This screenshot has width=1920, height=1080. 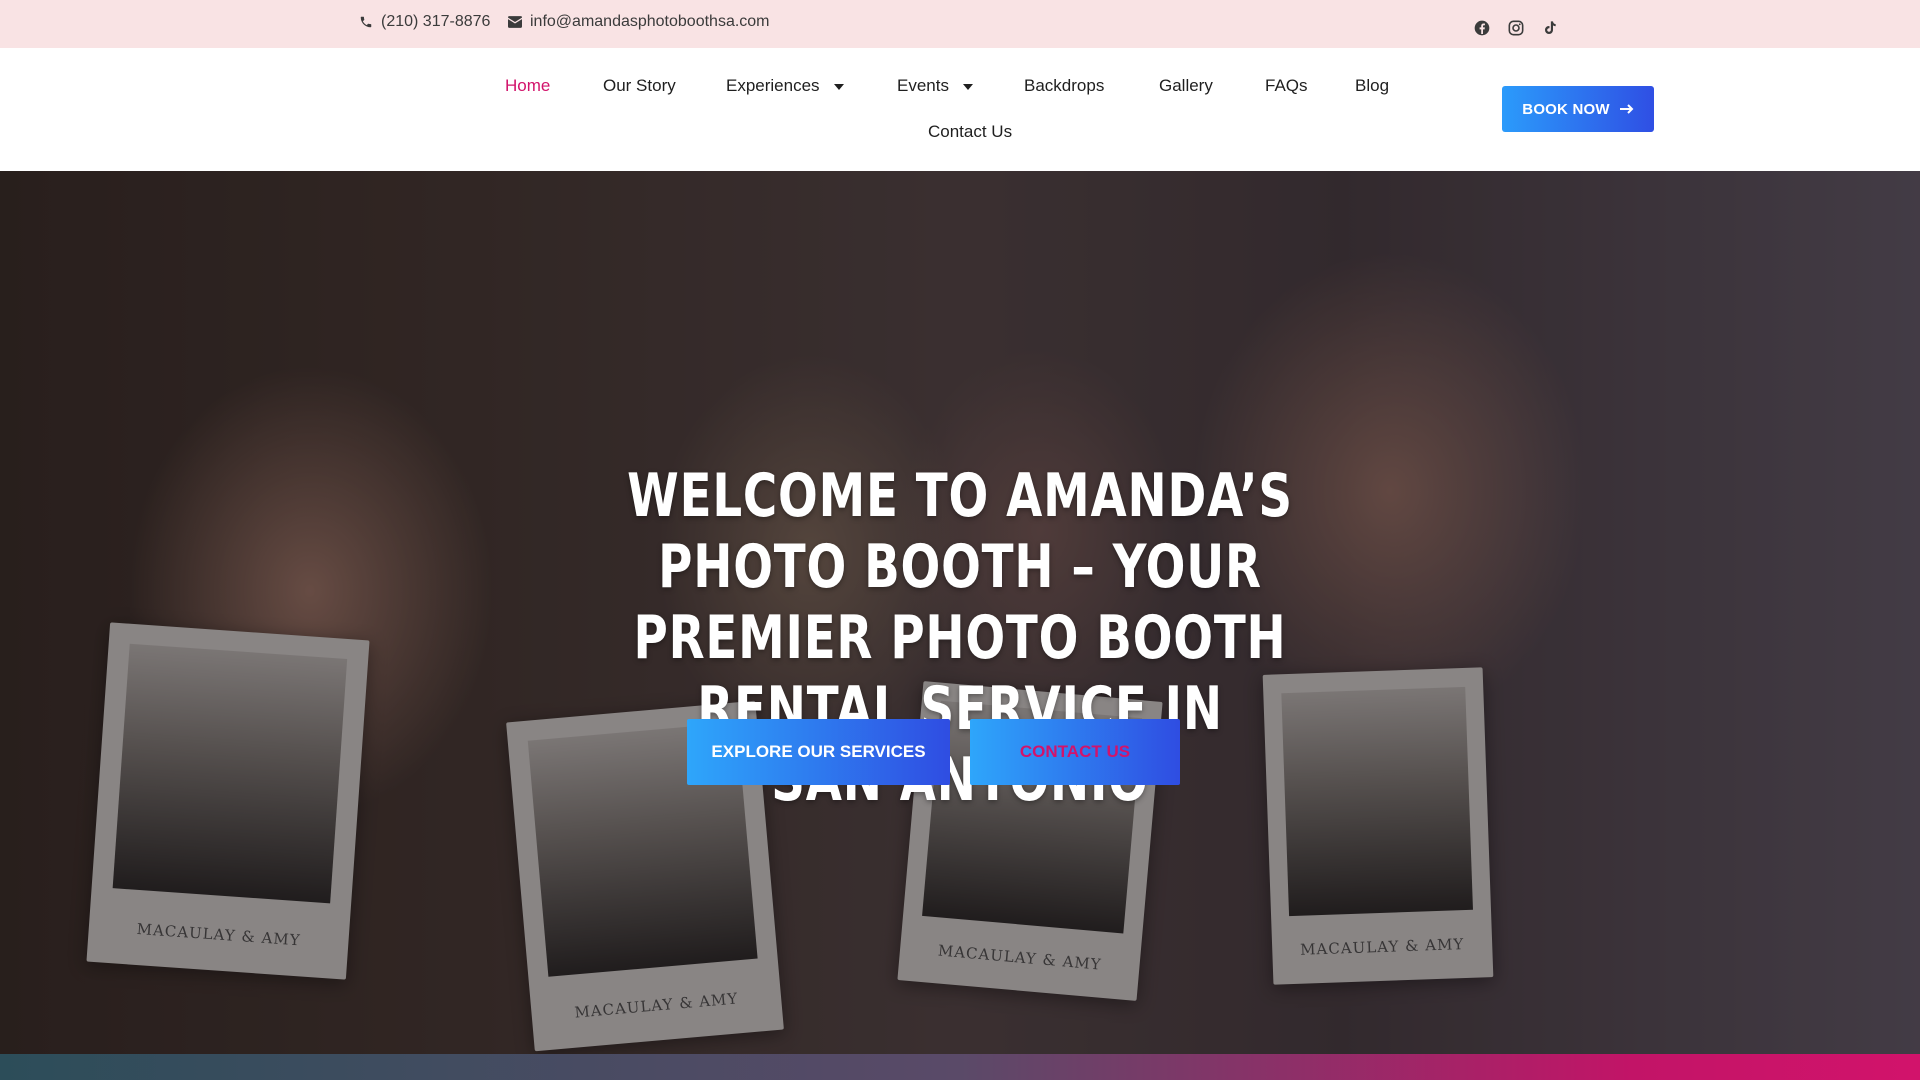 What do you see at coordinates (923, 85) in the screenshot?
I see `nav-events-label: Events` at bounding box center [923, 85].